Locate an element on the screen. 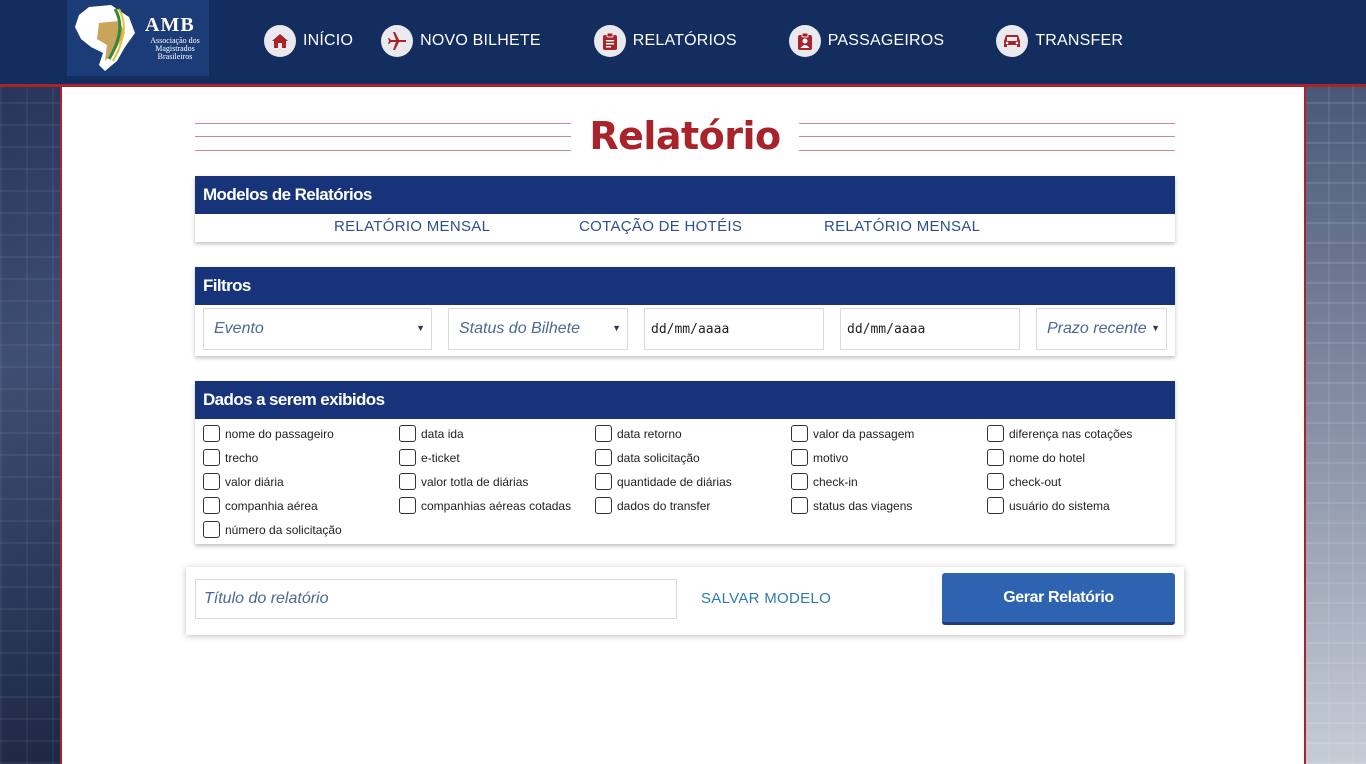 The width and height of the screenshot is (1366, 764). checkbox-valor-passagem: valor da passagem is located at coordinates (852, 433).